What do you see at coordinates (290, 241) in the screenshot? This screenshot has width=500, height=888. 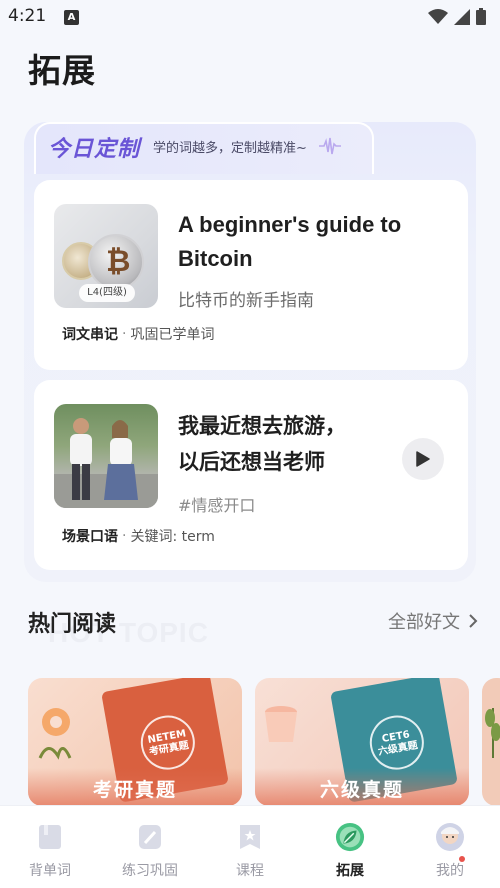 I see `article-title: A beginner's guide to Bitcoin` at bounding box center [290, 241].